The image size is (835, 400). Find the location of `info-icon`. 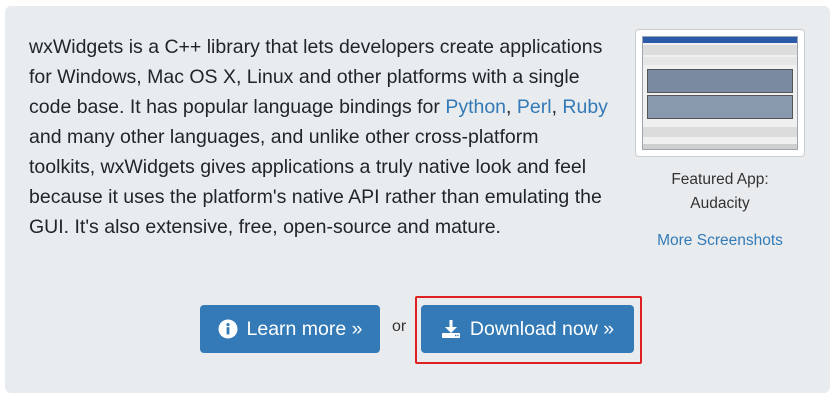

info-icon is located at coordinates (228, 329).